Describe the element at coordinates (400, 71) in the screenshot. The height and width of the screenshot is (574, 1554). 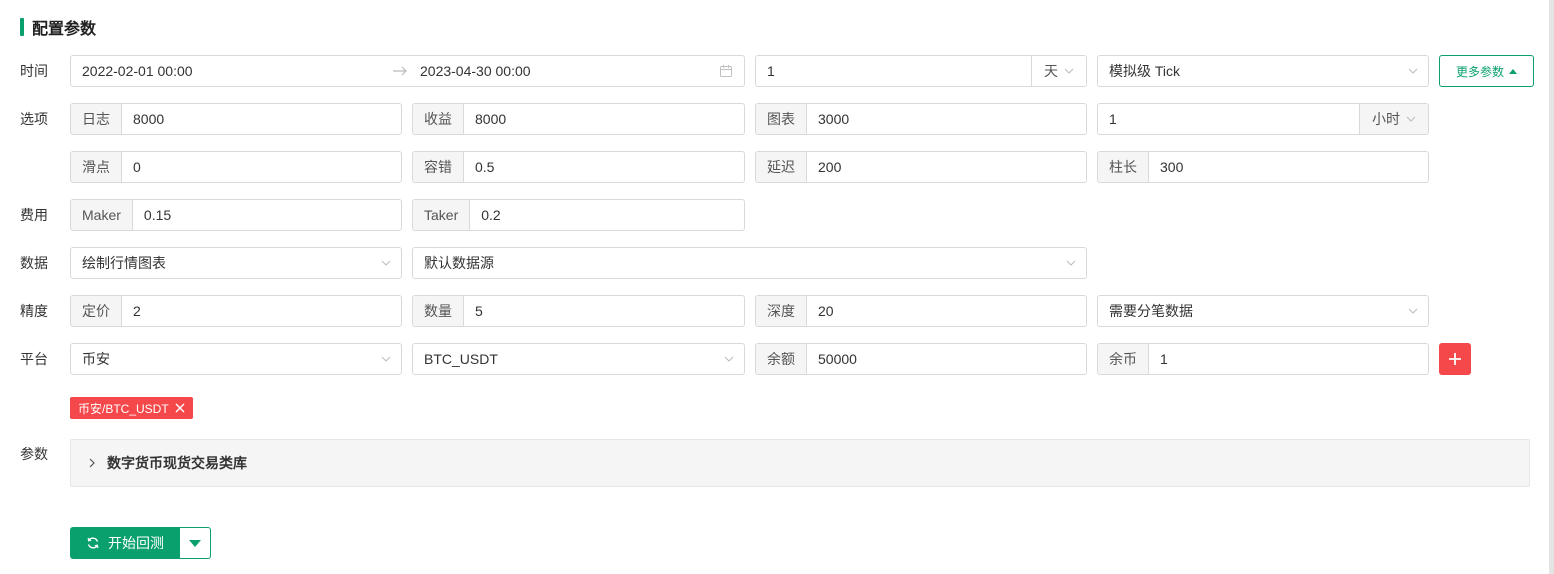
I see `range-arrow-icon` at that location.